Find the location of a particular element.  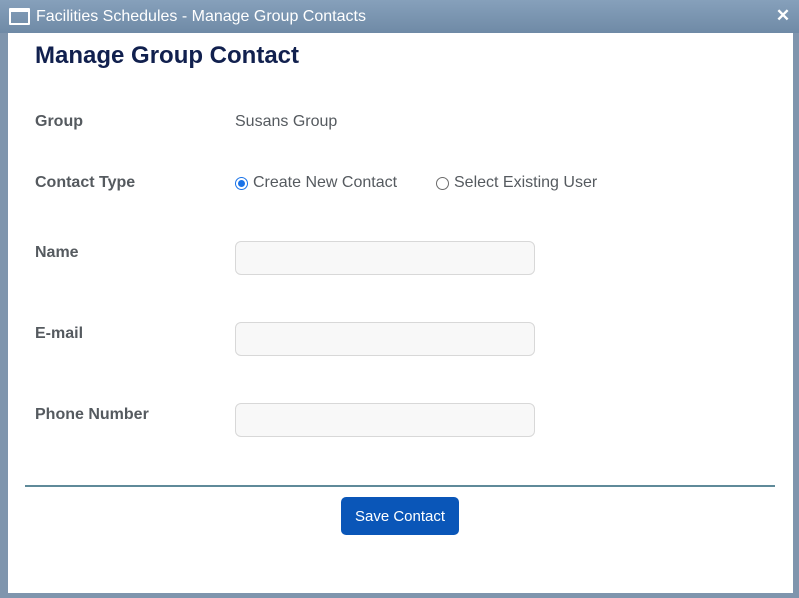

group-label: Group is located at coordinates (59, 121).